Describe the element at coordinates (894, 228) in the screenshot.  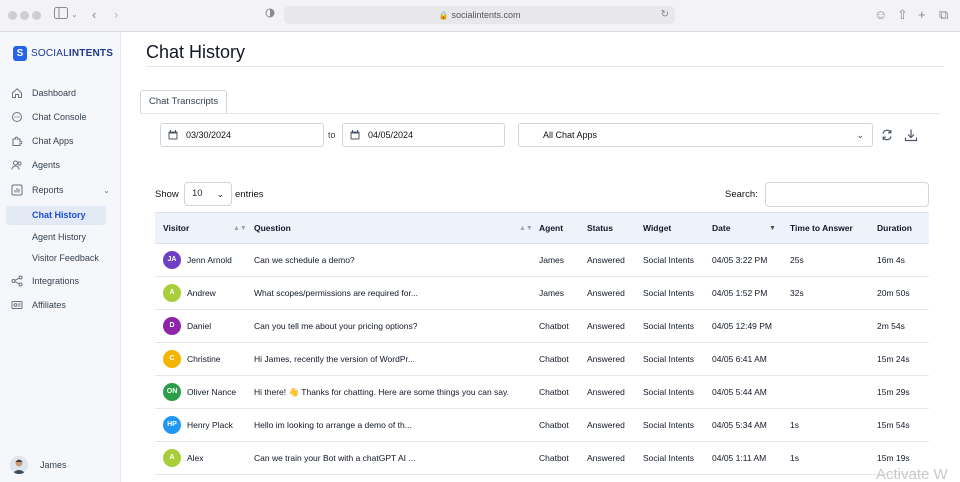
I see `column-header-duration: Duration` at that location.